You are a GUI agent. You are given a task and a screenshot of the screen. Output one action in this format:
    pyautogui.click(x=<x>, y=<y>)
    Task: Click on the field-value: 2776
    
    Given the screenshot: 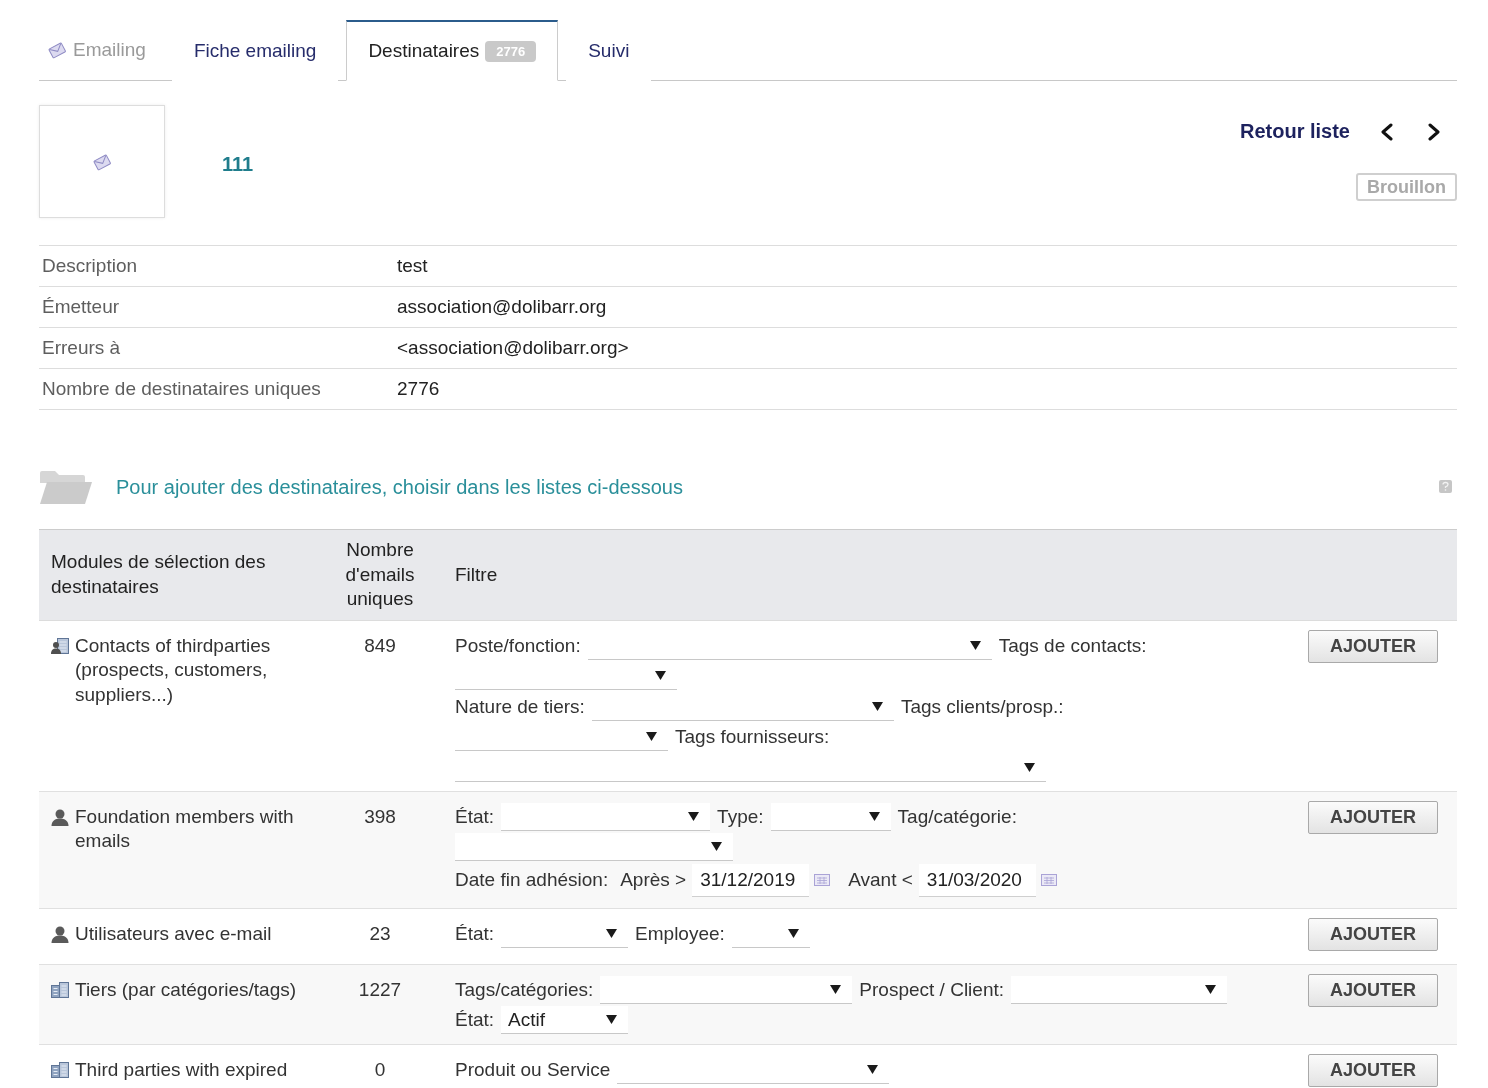 What is the action you would take?
    pyautogui.click(x=418, y=389)
    